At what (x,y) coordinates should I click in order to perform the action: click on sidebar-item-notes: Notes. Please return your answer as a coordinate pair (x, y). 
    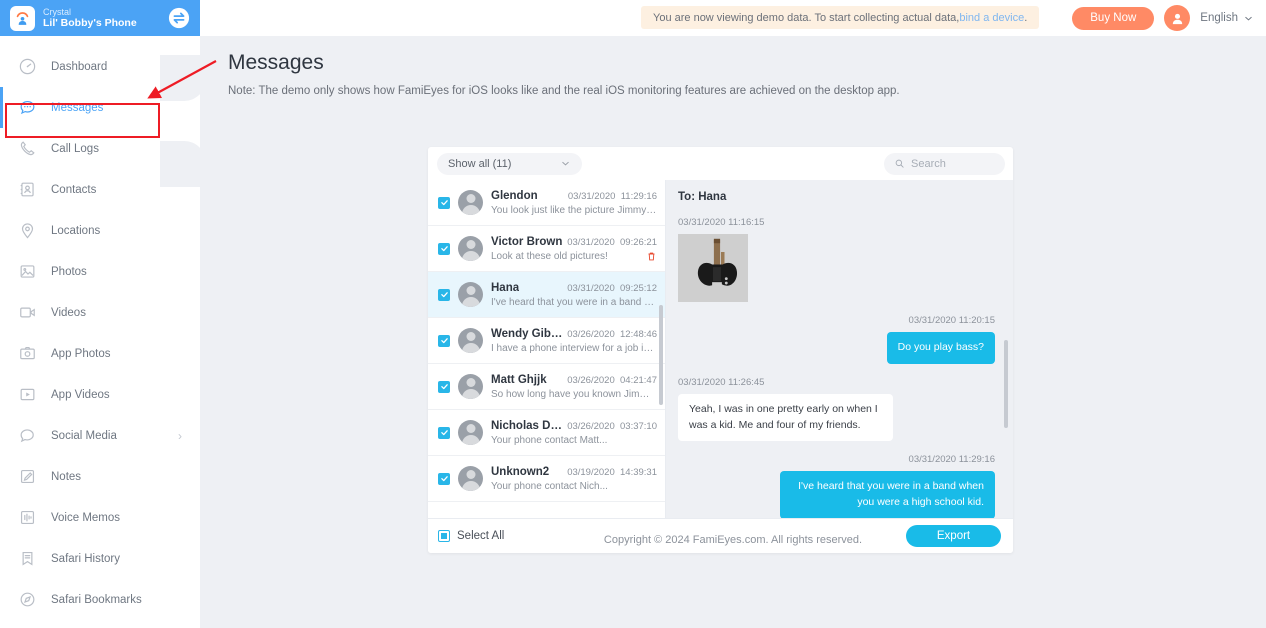
    Looking at the image, I should click on (100, 476).